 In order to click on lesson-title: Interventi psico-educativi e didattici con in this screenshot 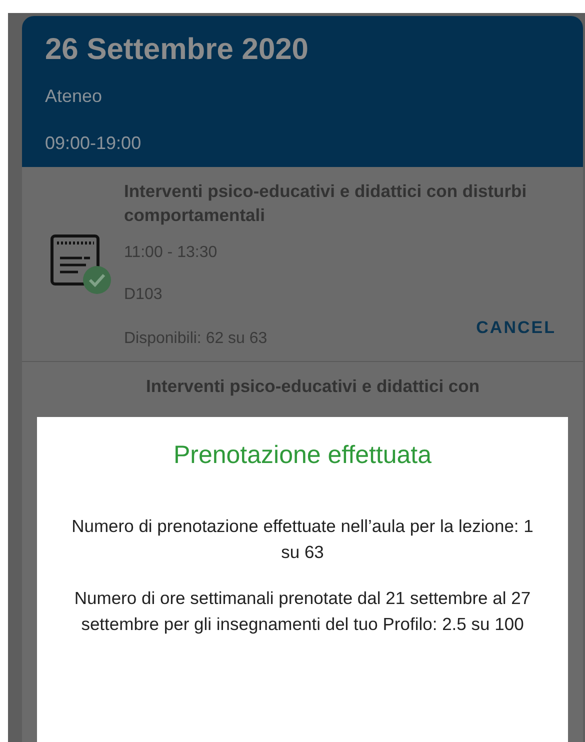, I will do `click(313, 386)`.